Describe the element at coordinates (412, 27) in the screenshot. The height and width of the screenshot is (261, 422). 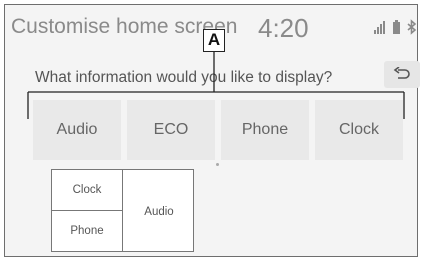
I see `bluetooth-icon` at that location.